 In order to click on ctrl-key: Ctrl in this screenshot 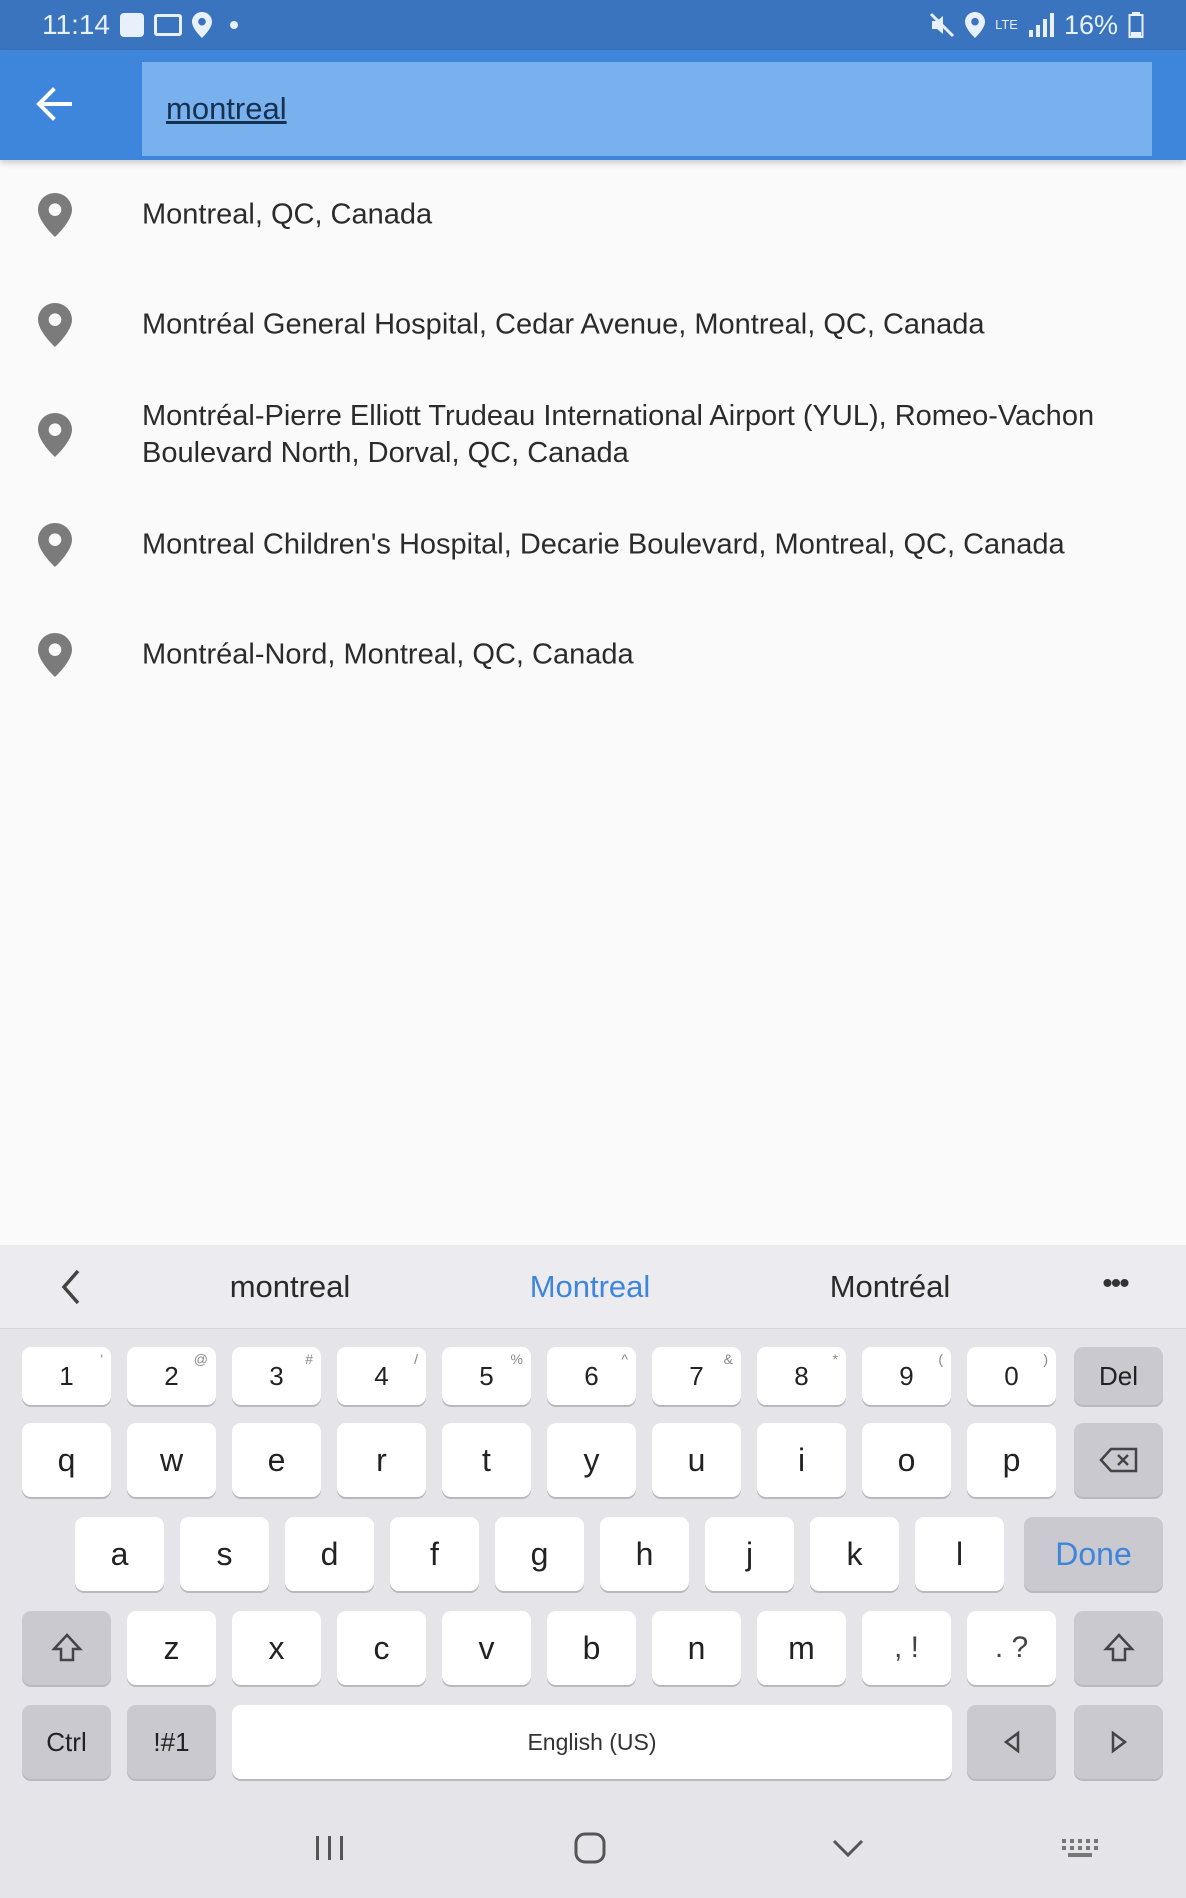, I will do `click(66, 1742)`.